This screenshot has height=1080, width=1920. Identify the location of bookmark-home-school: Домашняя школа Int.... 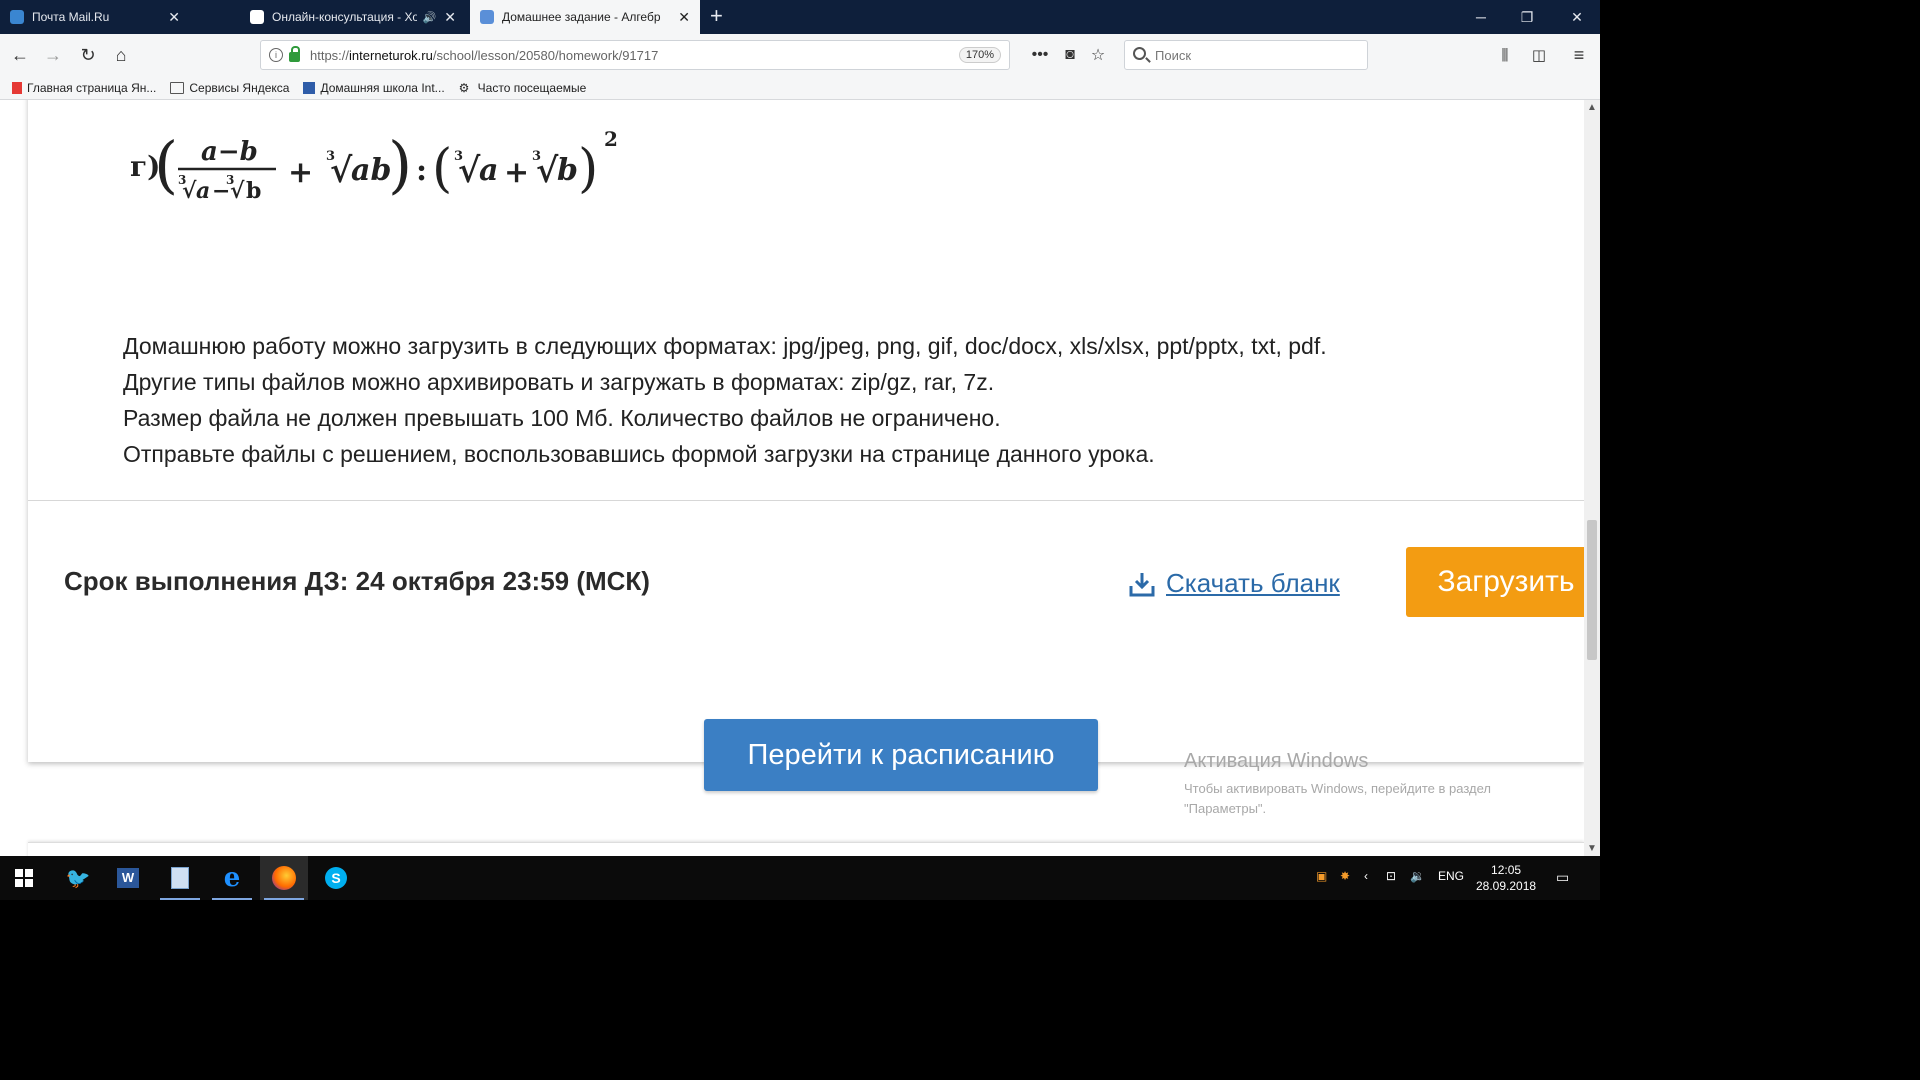
(374, 87).